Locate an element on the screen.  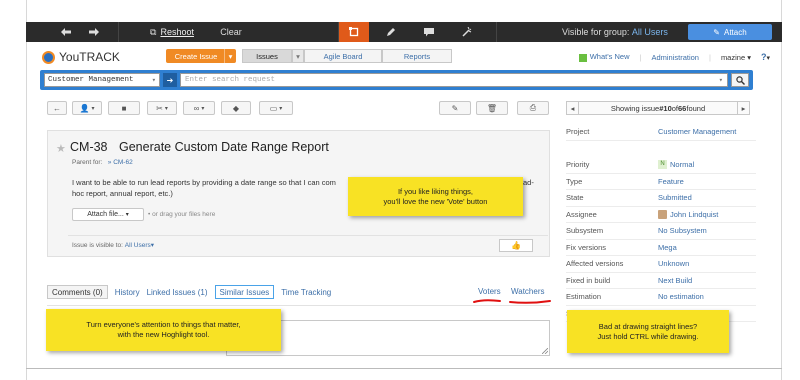
comment-icon: ■ is located at coordinates (124, 108).